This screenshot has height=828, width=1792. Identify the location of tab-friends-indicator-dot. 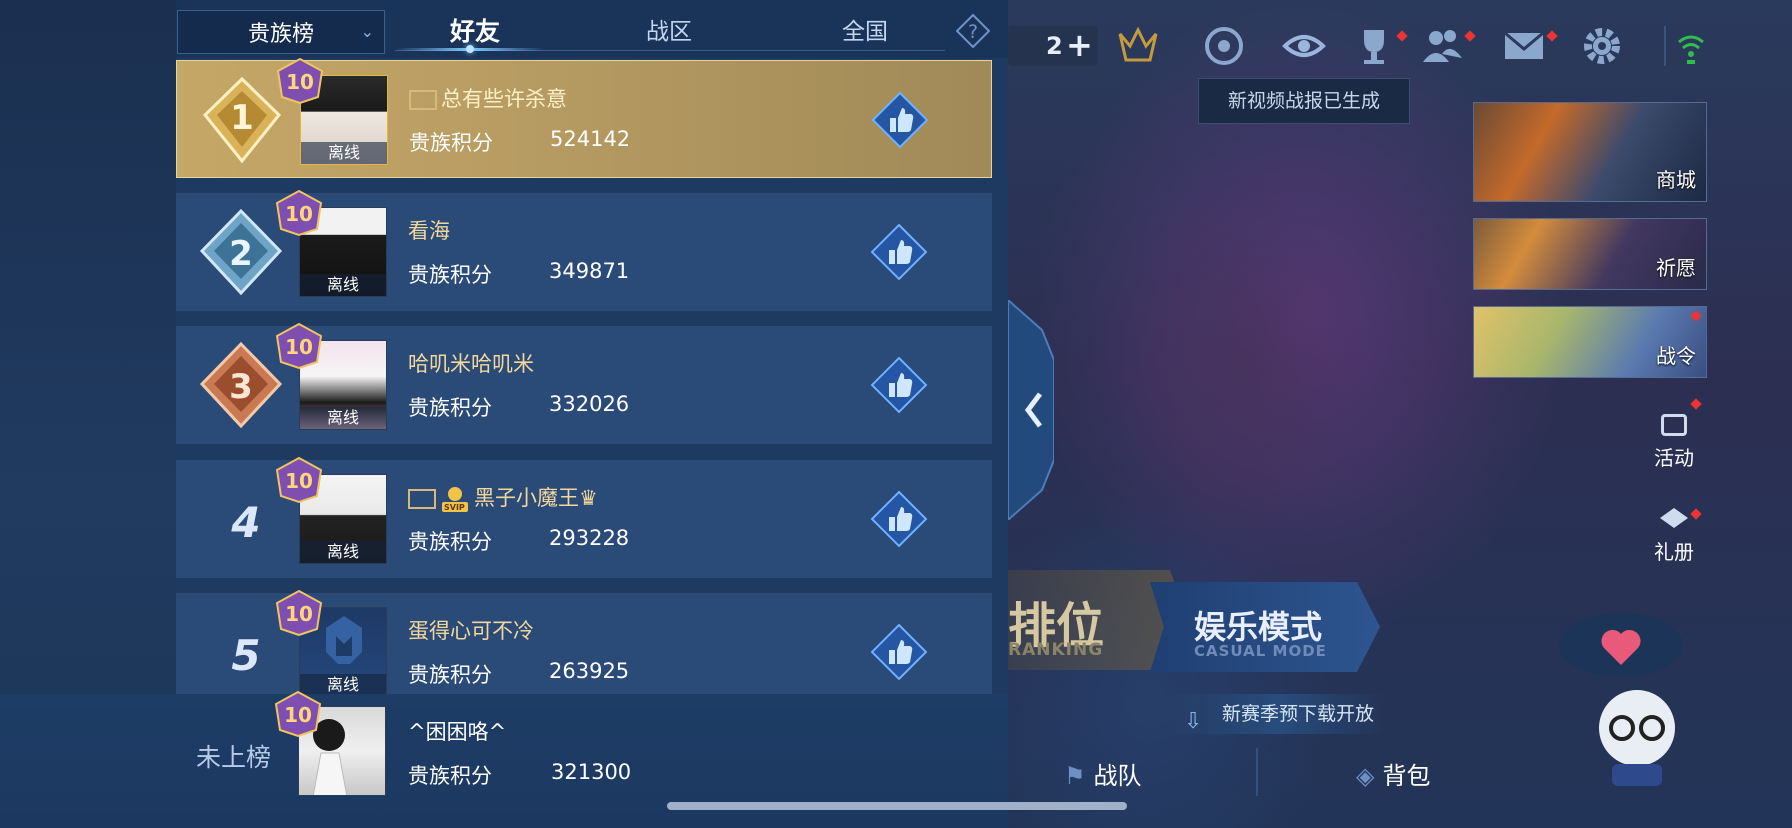
(470, 49).